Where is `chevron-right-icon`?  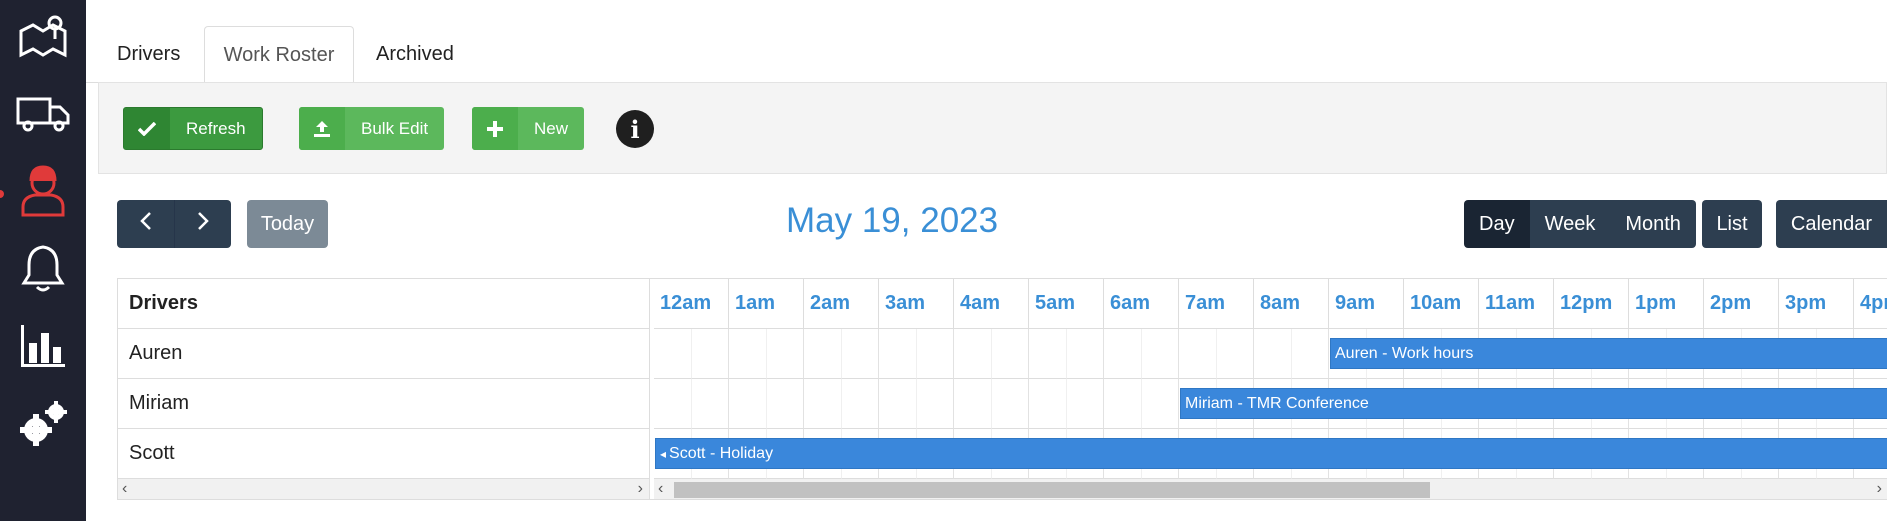
chevron-right-icon is located at coordinates (203, 224).